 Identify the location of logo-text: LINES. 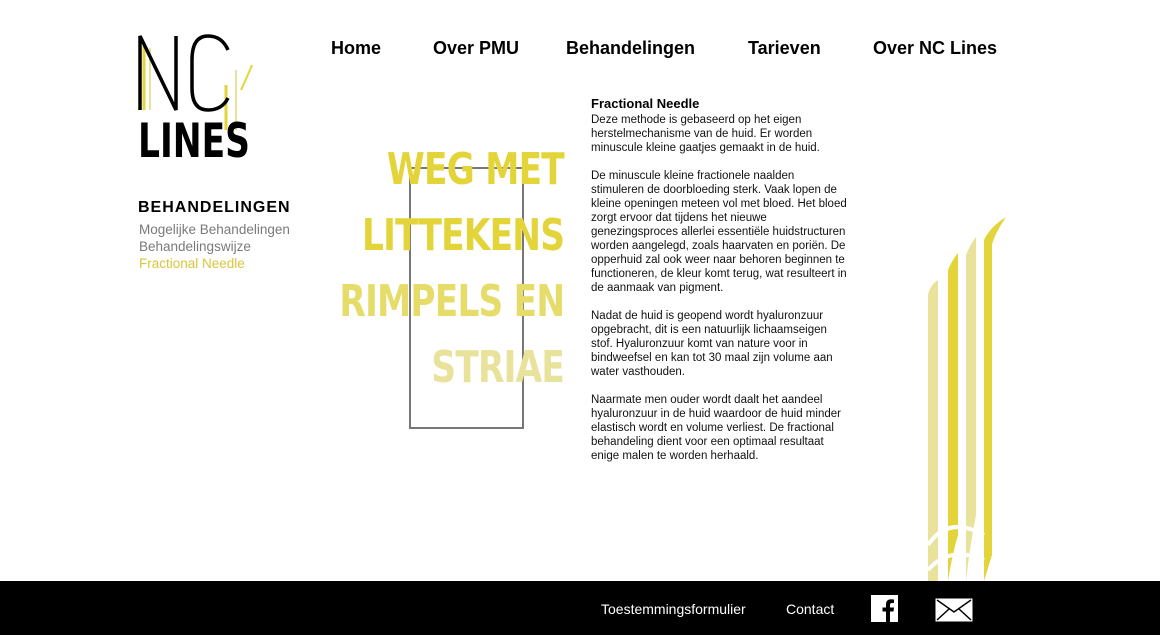
(194, 137).